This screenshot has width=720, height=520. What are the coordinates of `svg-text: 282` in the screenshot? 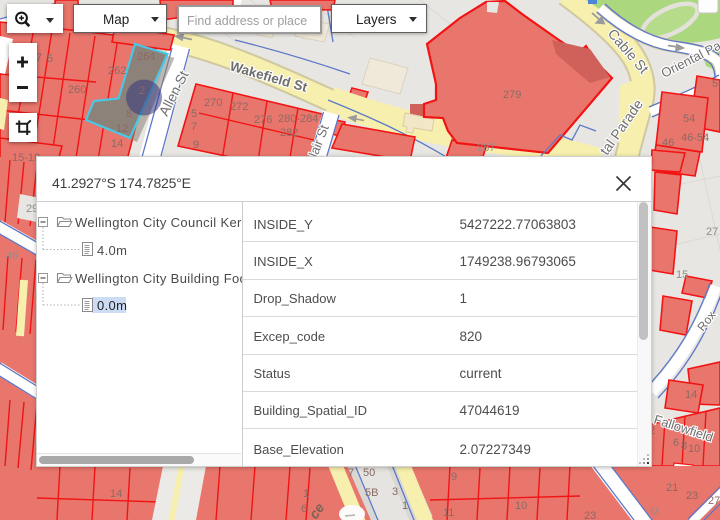 It's located at (289, 133).